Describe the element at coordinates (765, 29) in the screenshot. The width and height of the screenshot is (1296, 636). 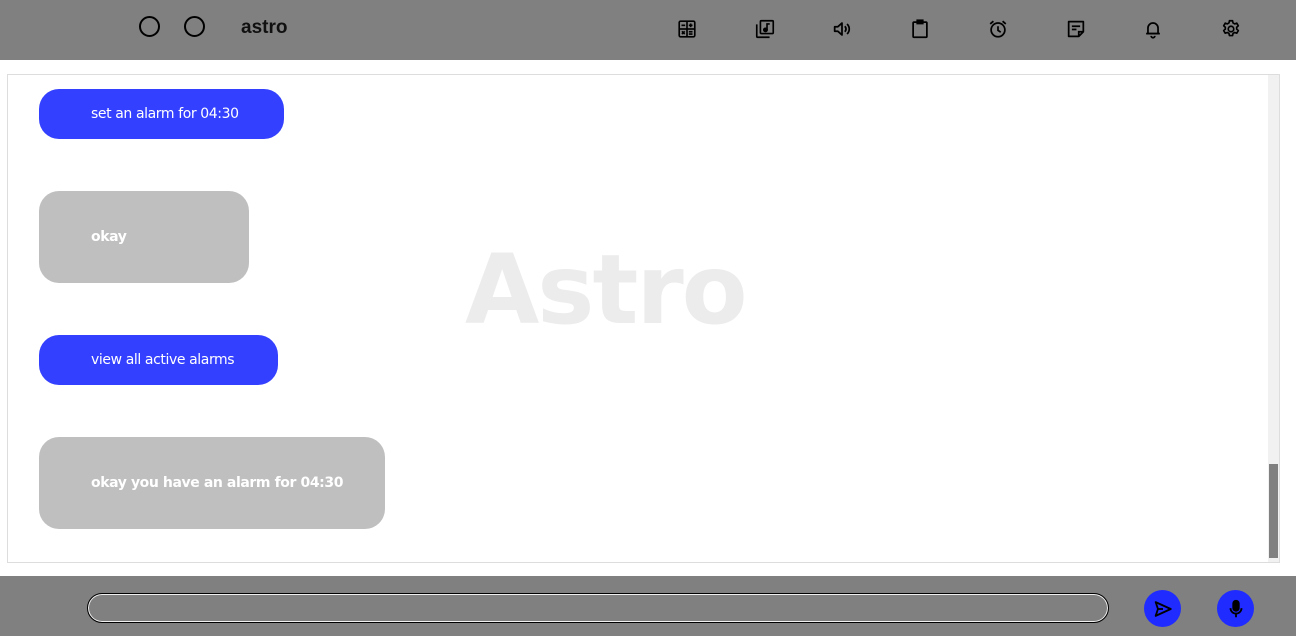
I see `music-library-icon` at that location.